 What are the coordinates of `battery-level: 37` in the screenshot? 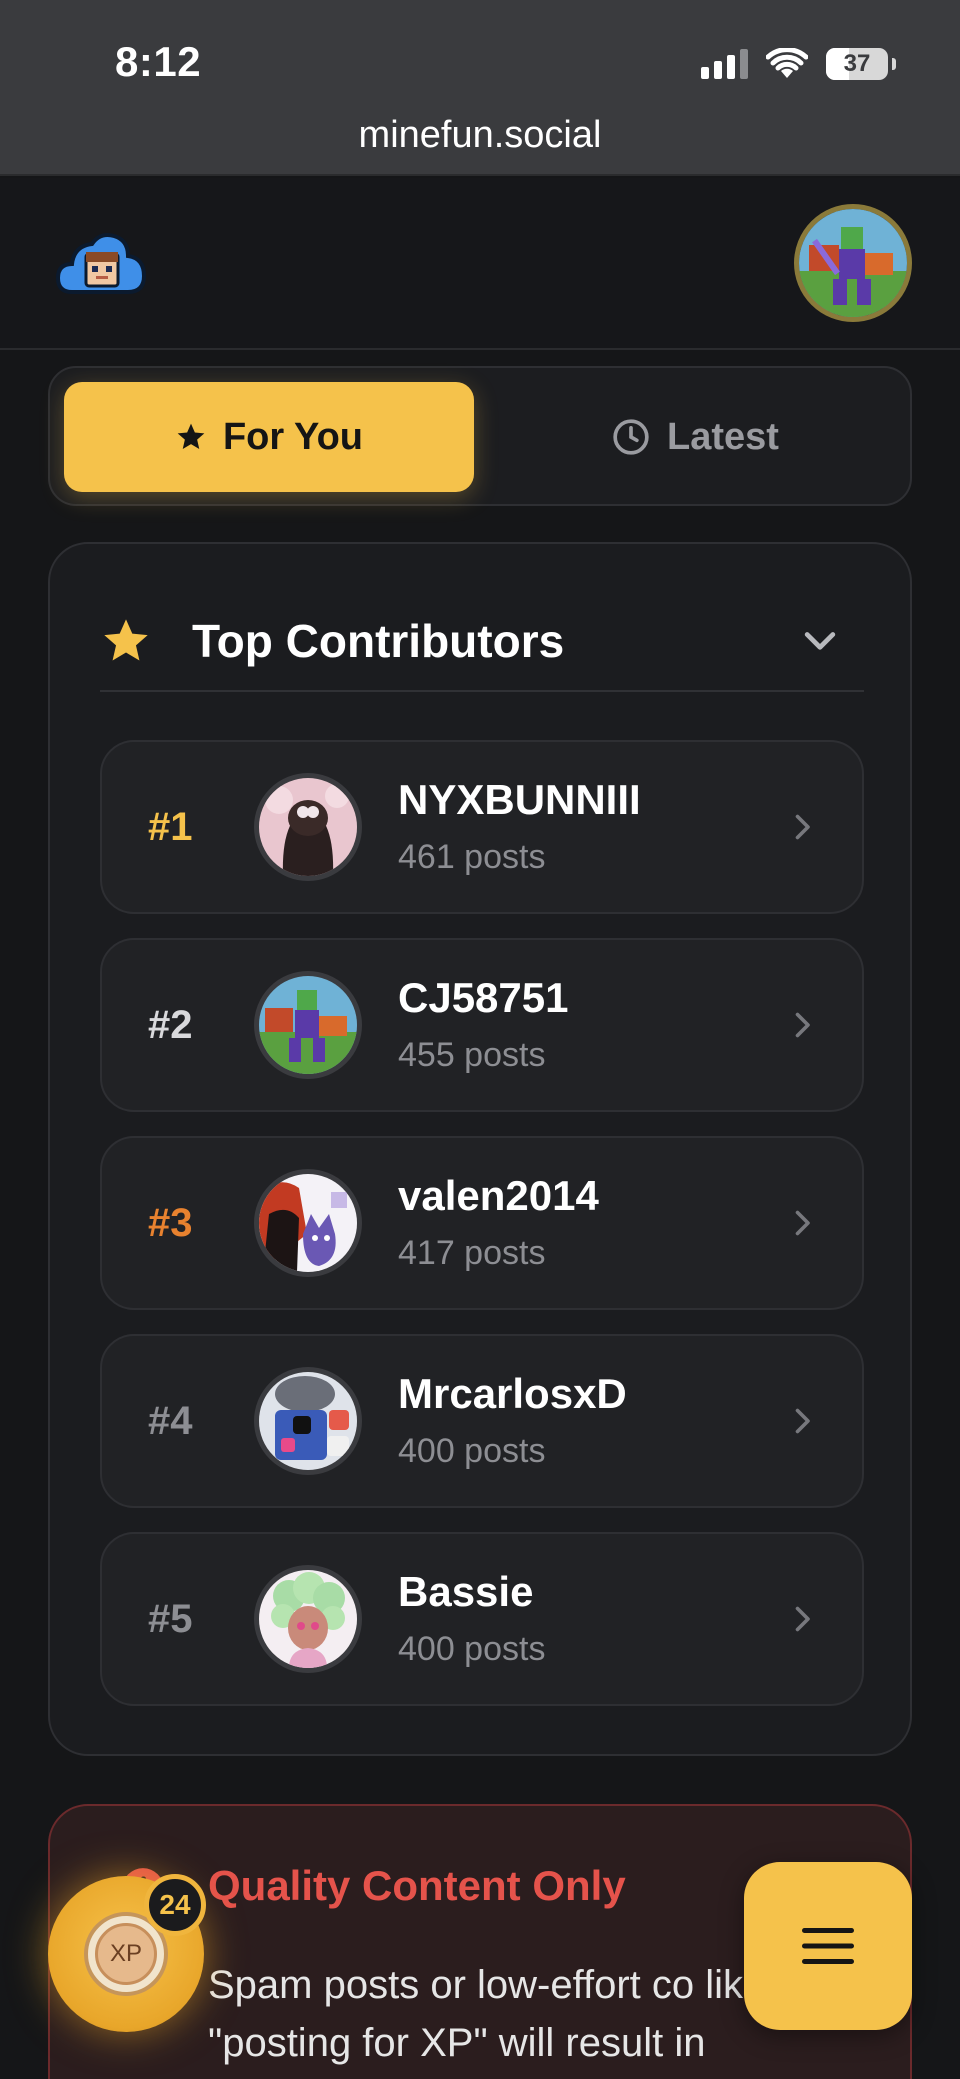 It's located at (857, 63).